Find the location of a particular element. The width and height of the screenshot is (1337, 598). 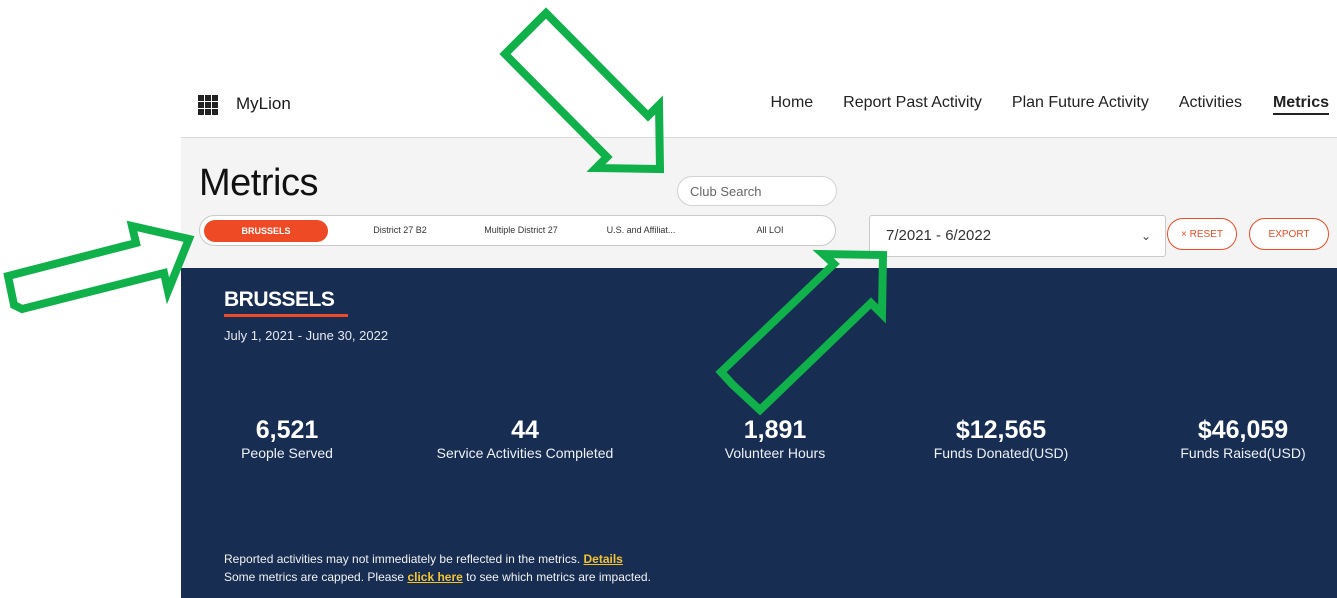

club-name-underline is located at coordinates (286, 315).